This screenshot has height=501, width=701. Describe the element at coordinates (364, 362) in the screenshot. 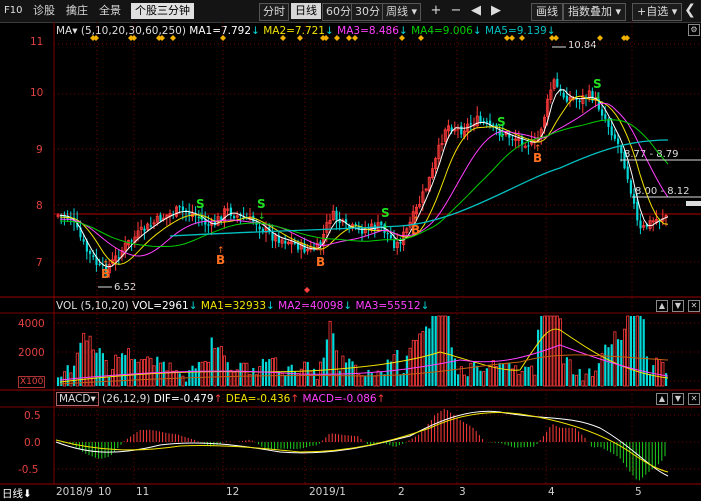

I see `vol-ma2-line` at that location.